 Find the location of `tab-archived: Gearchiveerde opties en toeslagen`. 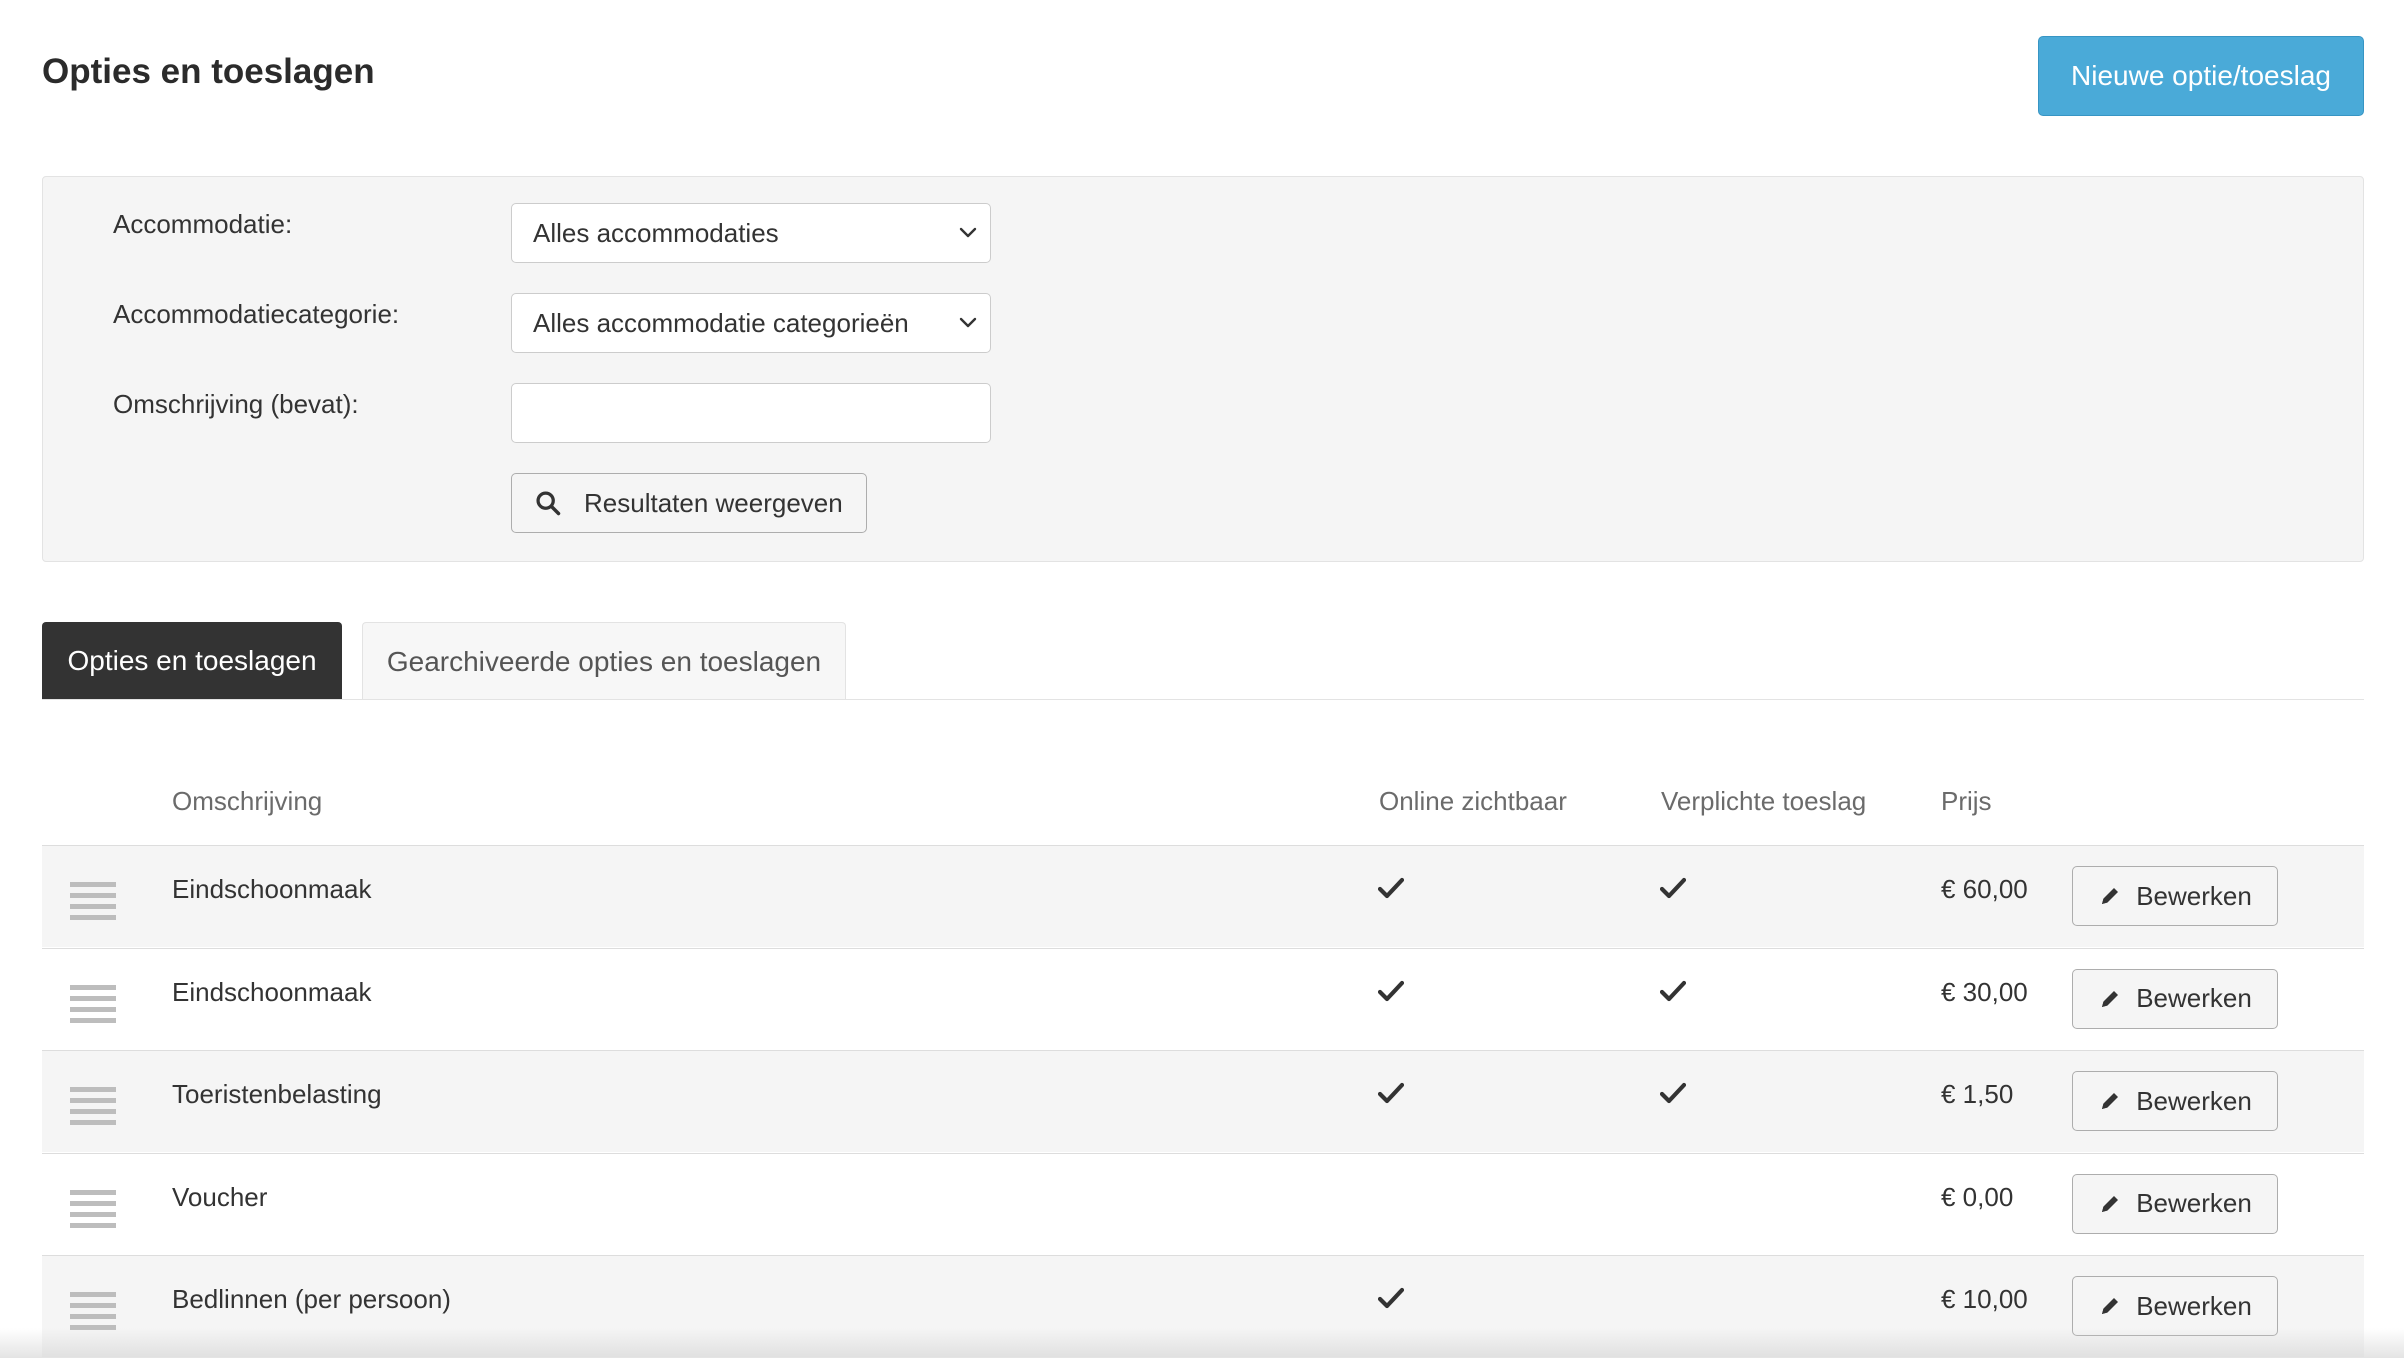

tab-archived: Gearchiveerde opties en toeslagen is located at coordinates (604, 661).